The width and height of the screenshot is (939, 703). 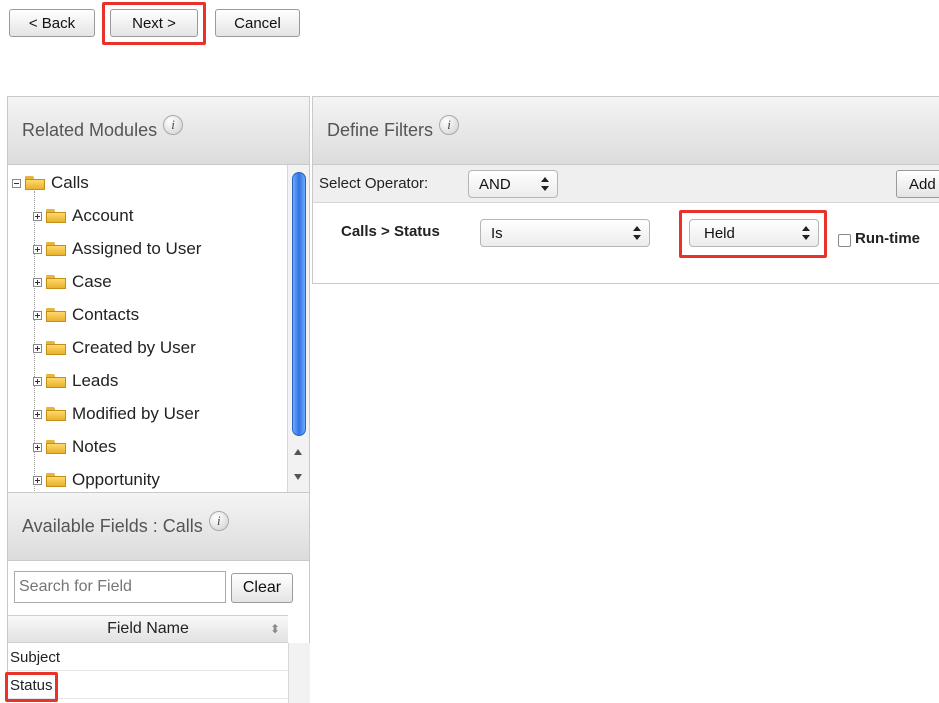 What do you see at coordinates (35, 183) in the screenshot?
I see `open-folder-icon` at bounding box center [35, 183].